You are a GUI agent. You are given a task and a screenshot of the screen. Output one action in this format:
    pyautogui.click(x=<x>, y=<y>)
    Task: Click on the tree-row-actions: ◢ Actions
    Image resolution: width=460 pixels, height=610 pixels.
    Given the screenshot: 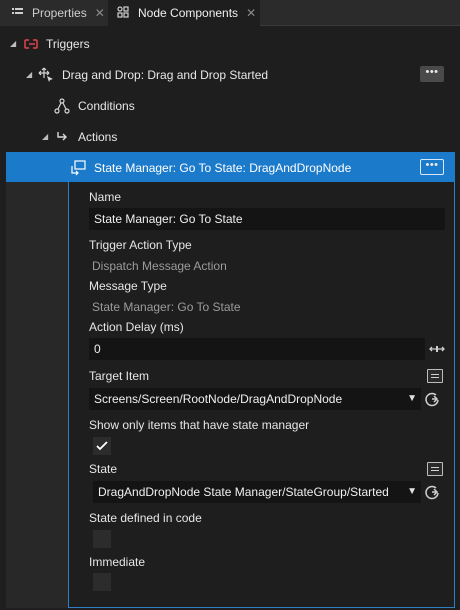 What is the action you would take?
    pyautogui.click(x=230, y=136)
    